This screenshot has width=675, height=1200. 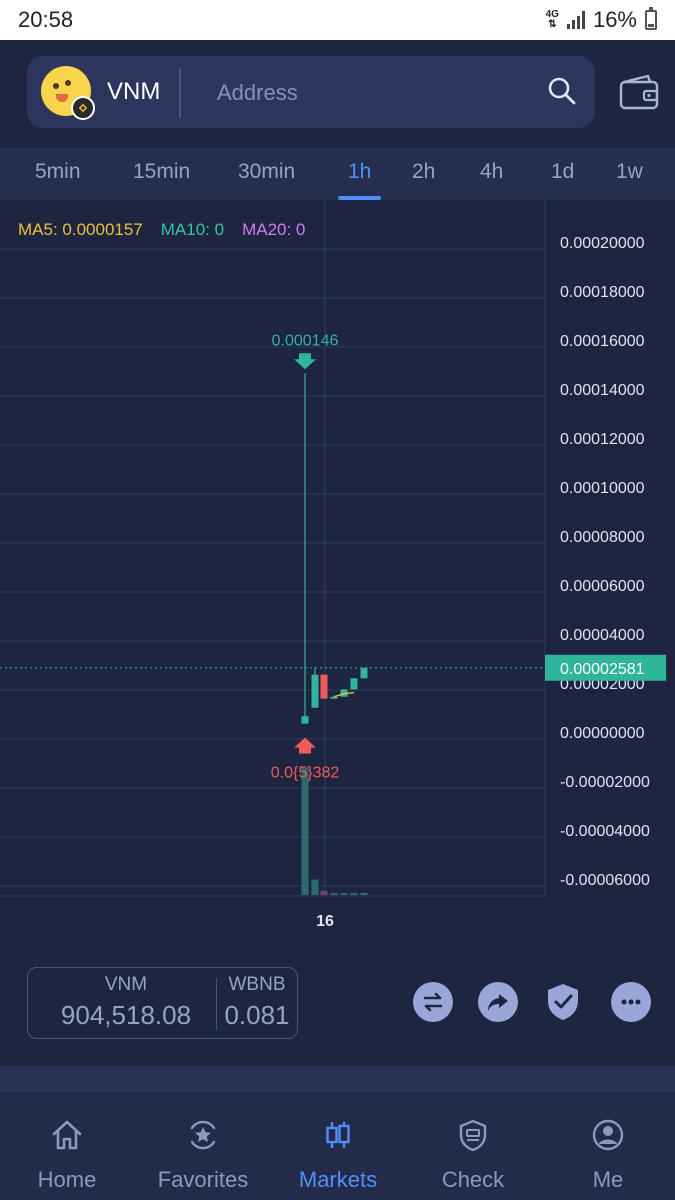 What do you see at coordinates (605, 880) in the screenshot?
I see `y-tick-label: -0.00006000` at bounding box center [605, 880].